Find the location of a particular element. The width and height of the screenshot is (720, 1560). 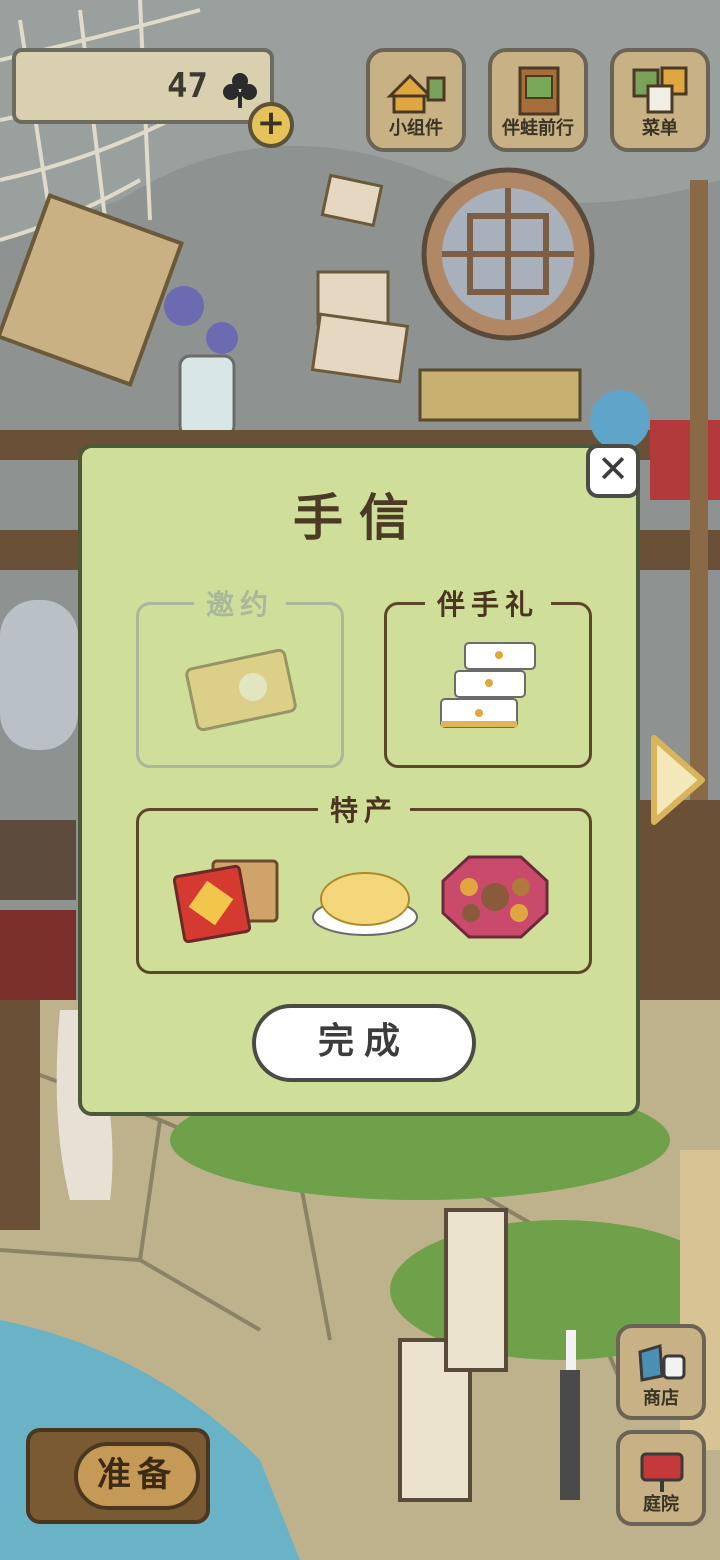

shop-button: 商店 is located at coordinates (661, 1372).